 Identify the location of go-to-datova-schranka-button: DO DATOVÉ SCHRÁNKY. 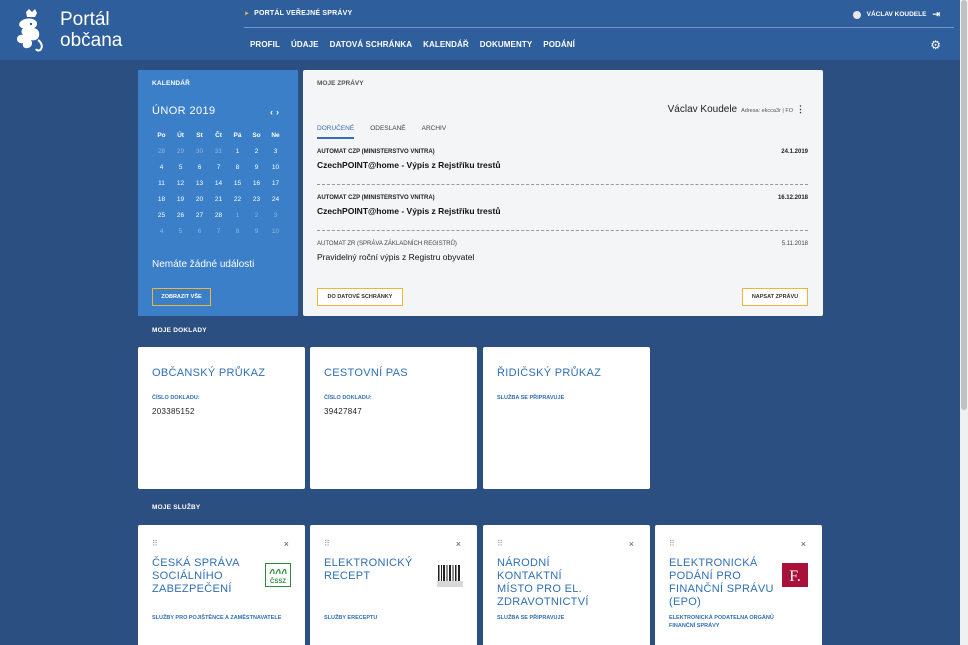
(360, 297).